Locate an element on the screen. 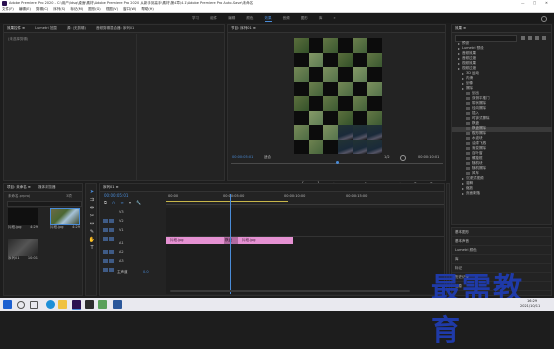  fit-dropdown: 适合 is located at coordinates (267, 157).